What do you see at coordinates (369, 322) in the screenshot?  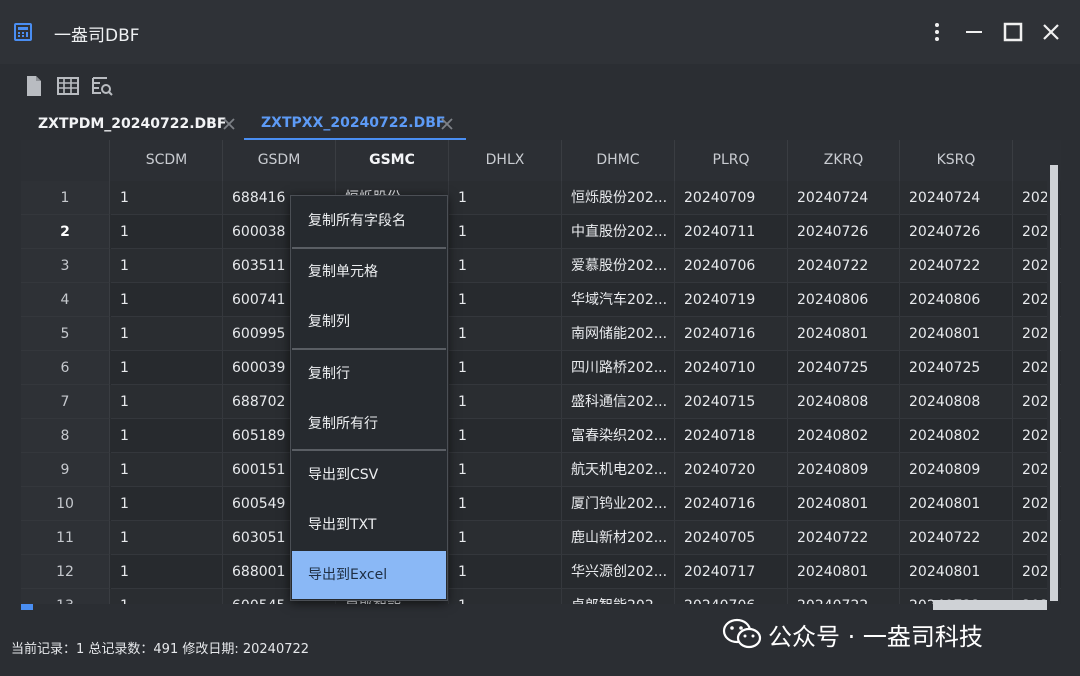 I see `context-menu-item: 复制列` at bounding box center [369, 322].